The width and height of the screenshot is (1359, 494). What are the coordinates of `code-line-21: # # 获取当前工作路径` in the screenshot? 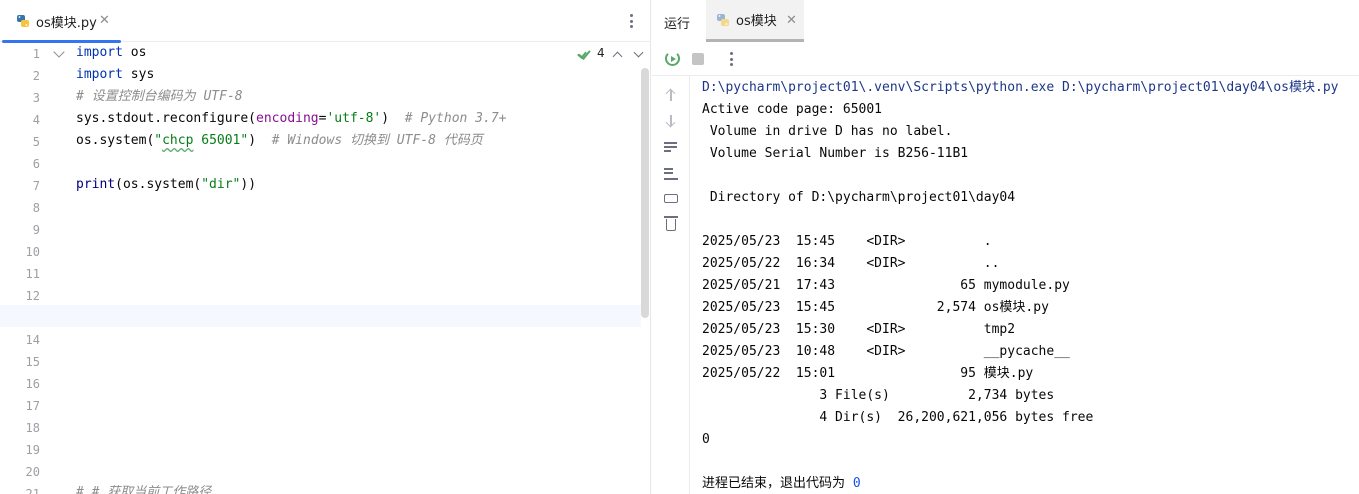 It's located at (143, 488).